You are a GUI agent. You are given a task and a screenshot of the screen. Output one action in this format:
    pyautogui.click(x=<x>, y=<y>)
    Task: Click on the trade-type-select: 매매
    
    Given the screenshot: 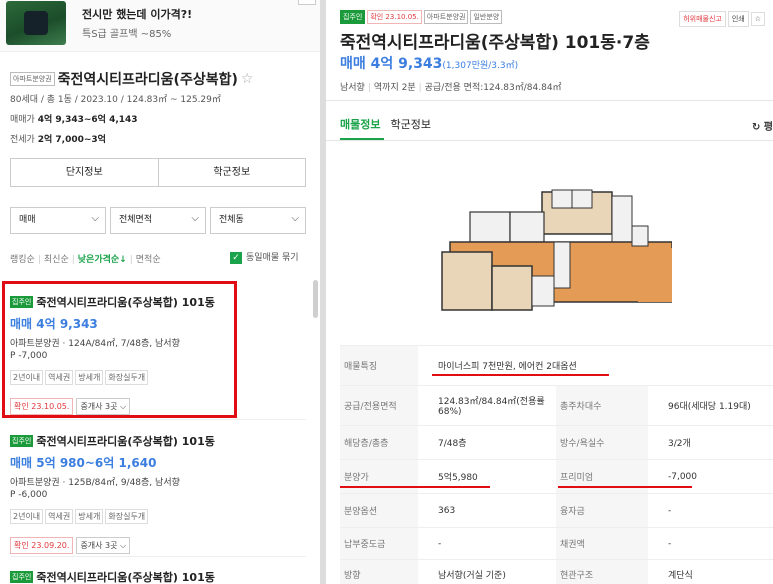 What is the action you would take?
    pyautogui.click(x=58, y=220)
    